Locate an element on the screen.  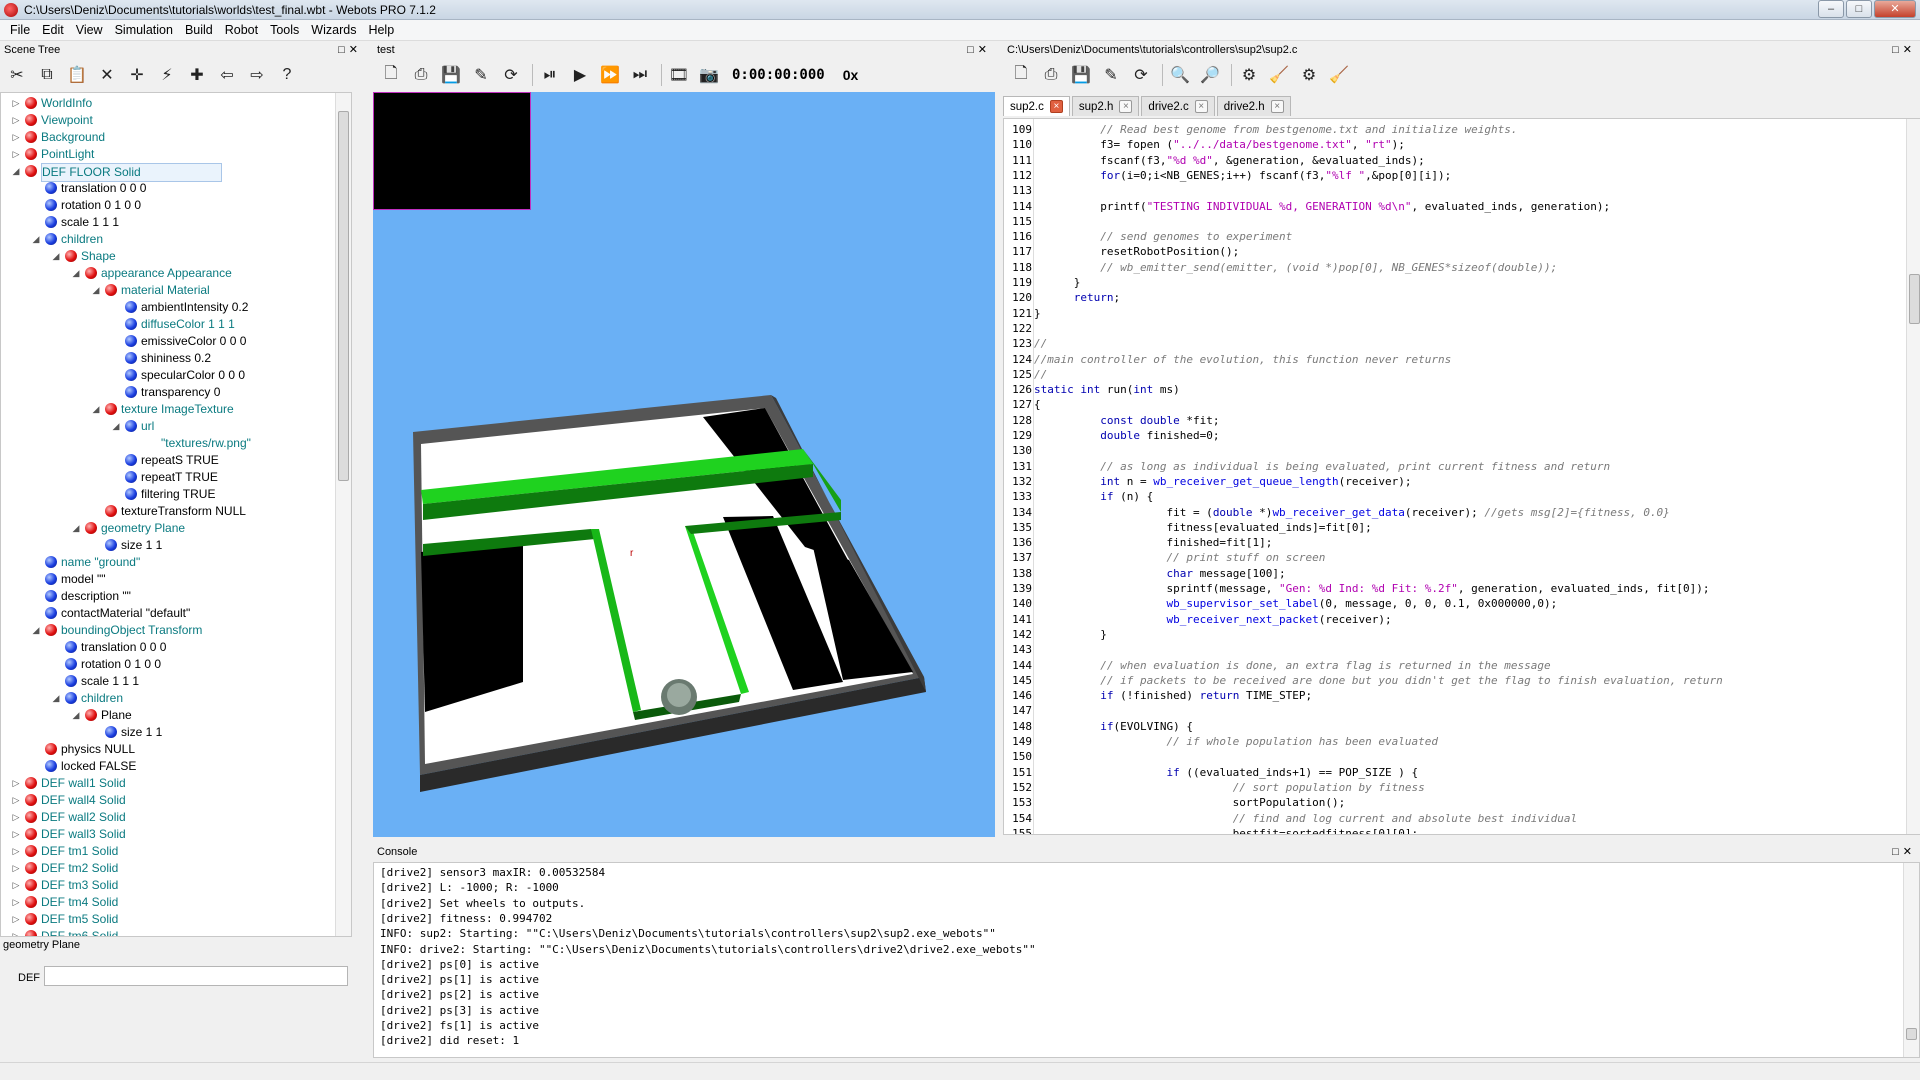
scene-tree-node: ◢ geometry Plane is located at coordinates (168, 528).